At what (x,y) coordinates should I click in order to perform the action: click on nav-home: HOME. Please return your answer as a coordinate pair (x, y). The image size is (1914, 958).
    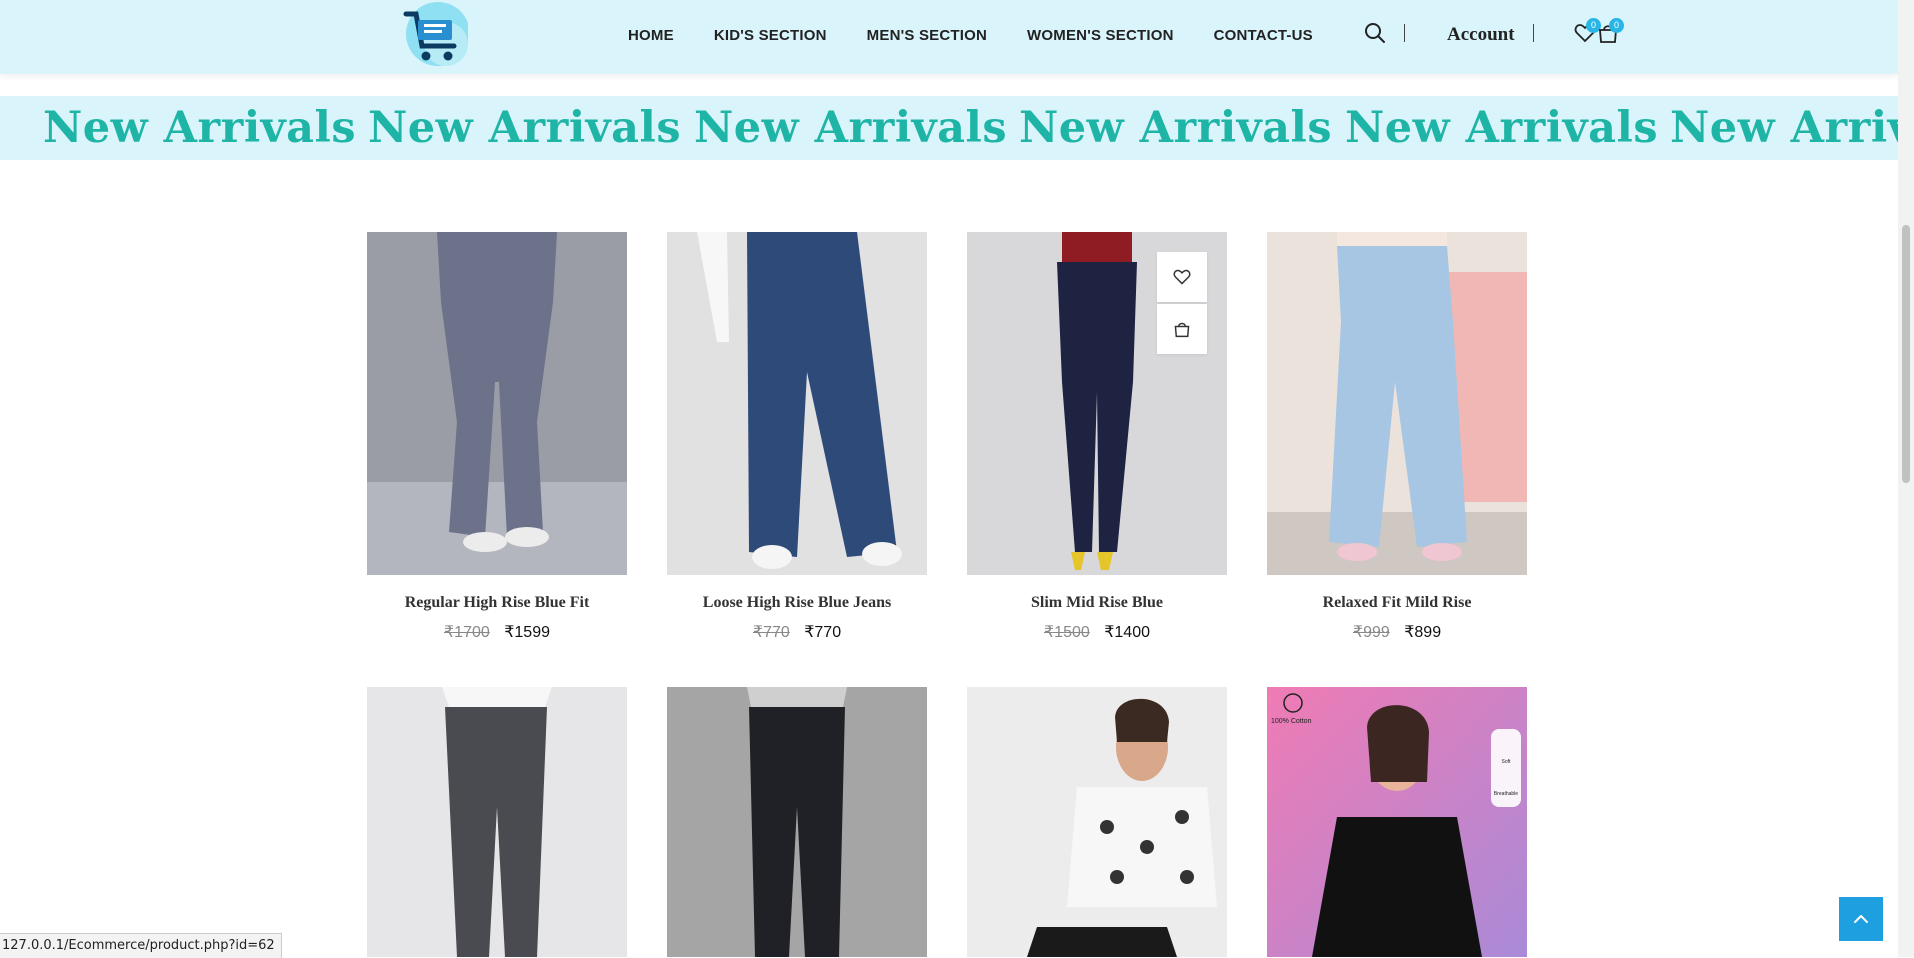
    Looking at the image, I should click on (651, 36).